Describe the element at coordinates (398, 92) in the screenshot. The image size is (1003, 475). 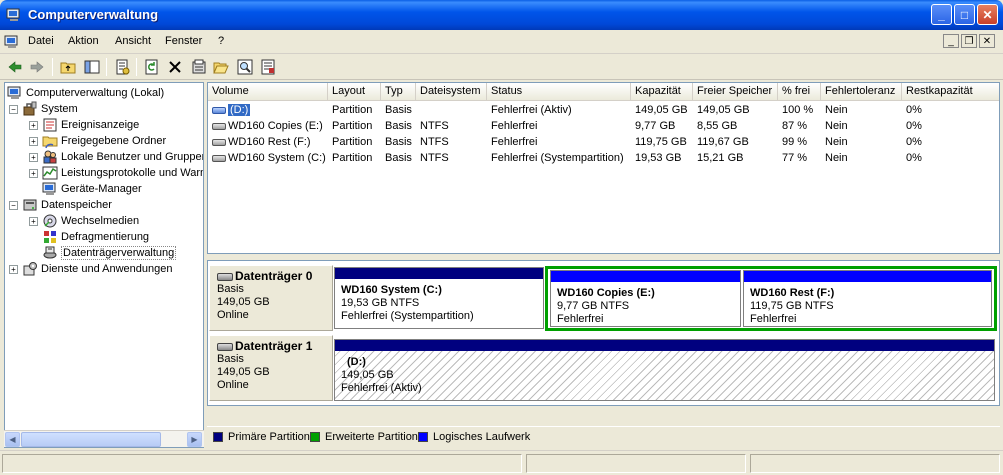
I see `column-header-typ: Typ` at that location.